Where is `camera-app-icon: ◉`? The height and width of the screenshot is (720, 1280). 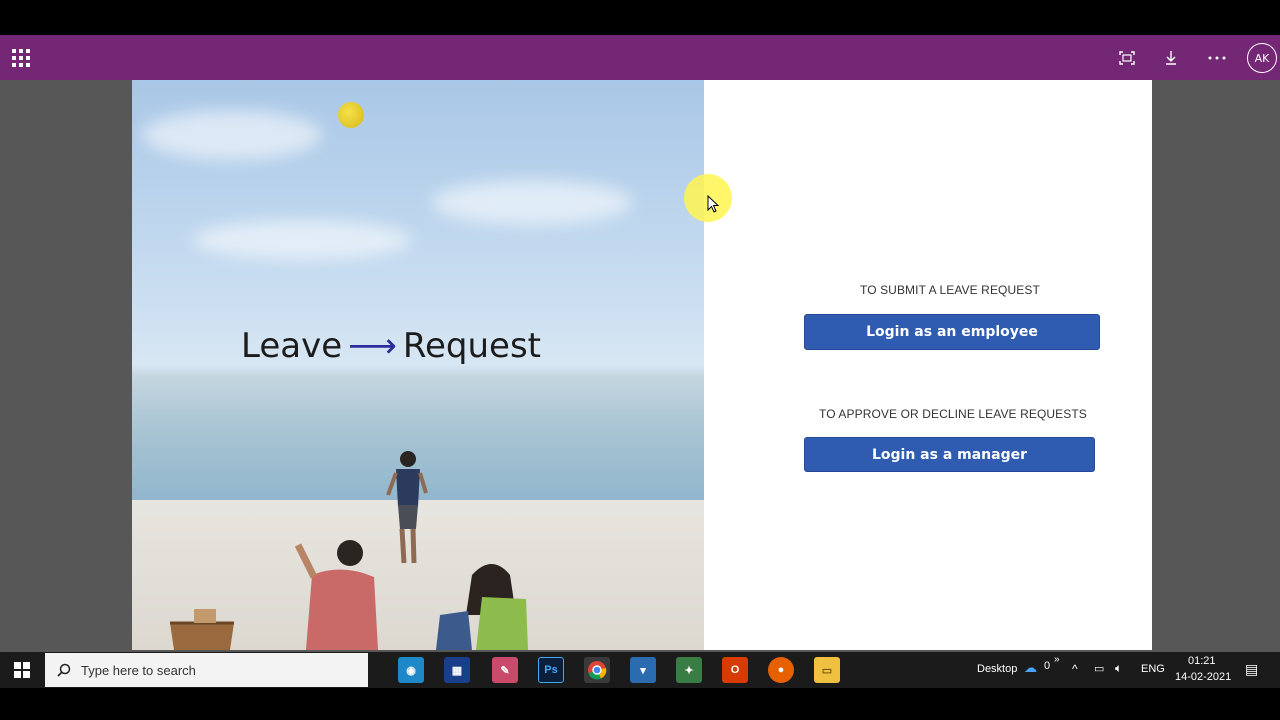
camera-app-icon: ◉ is located at coordinates (411, 670).